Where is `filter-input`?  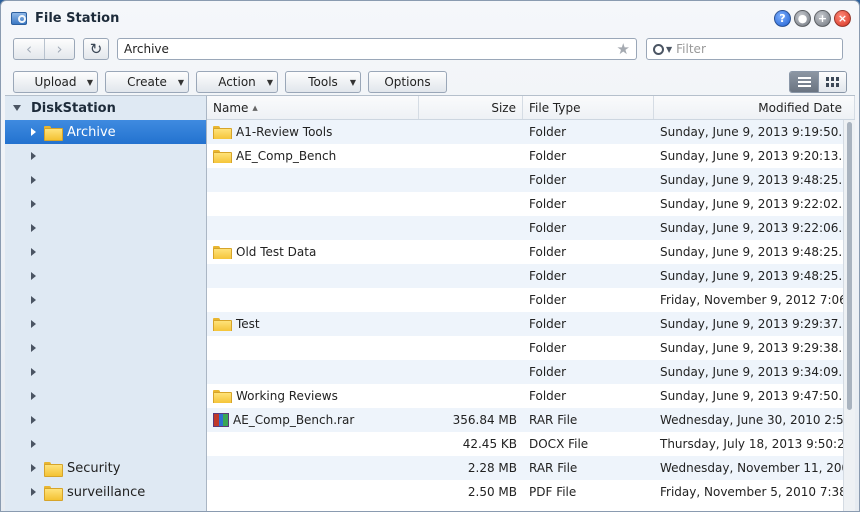 filter-input is located at coordinates (756, 49).